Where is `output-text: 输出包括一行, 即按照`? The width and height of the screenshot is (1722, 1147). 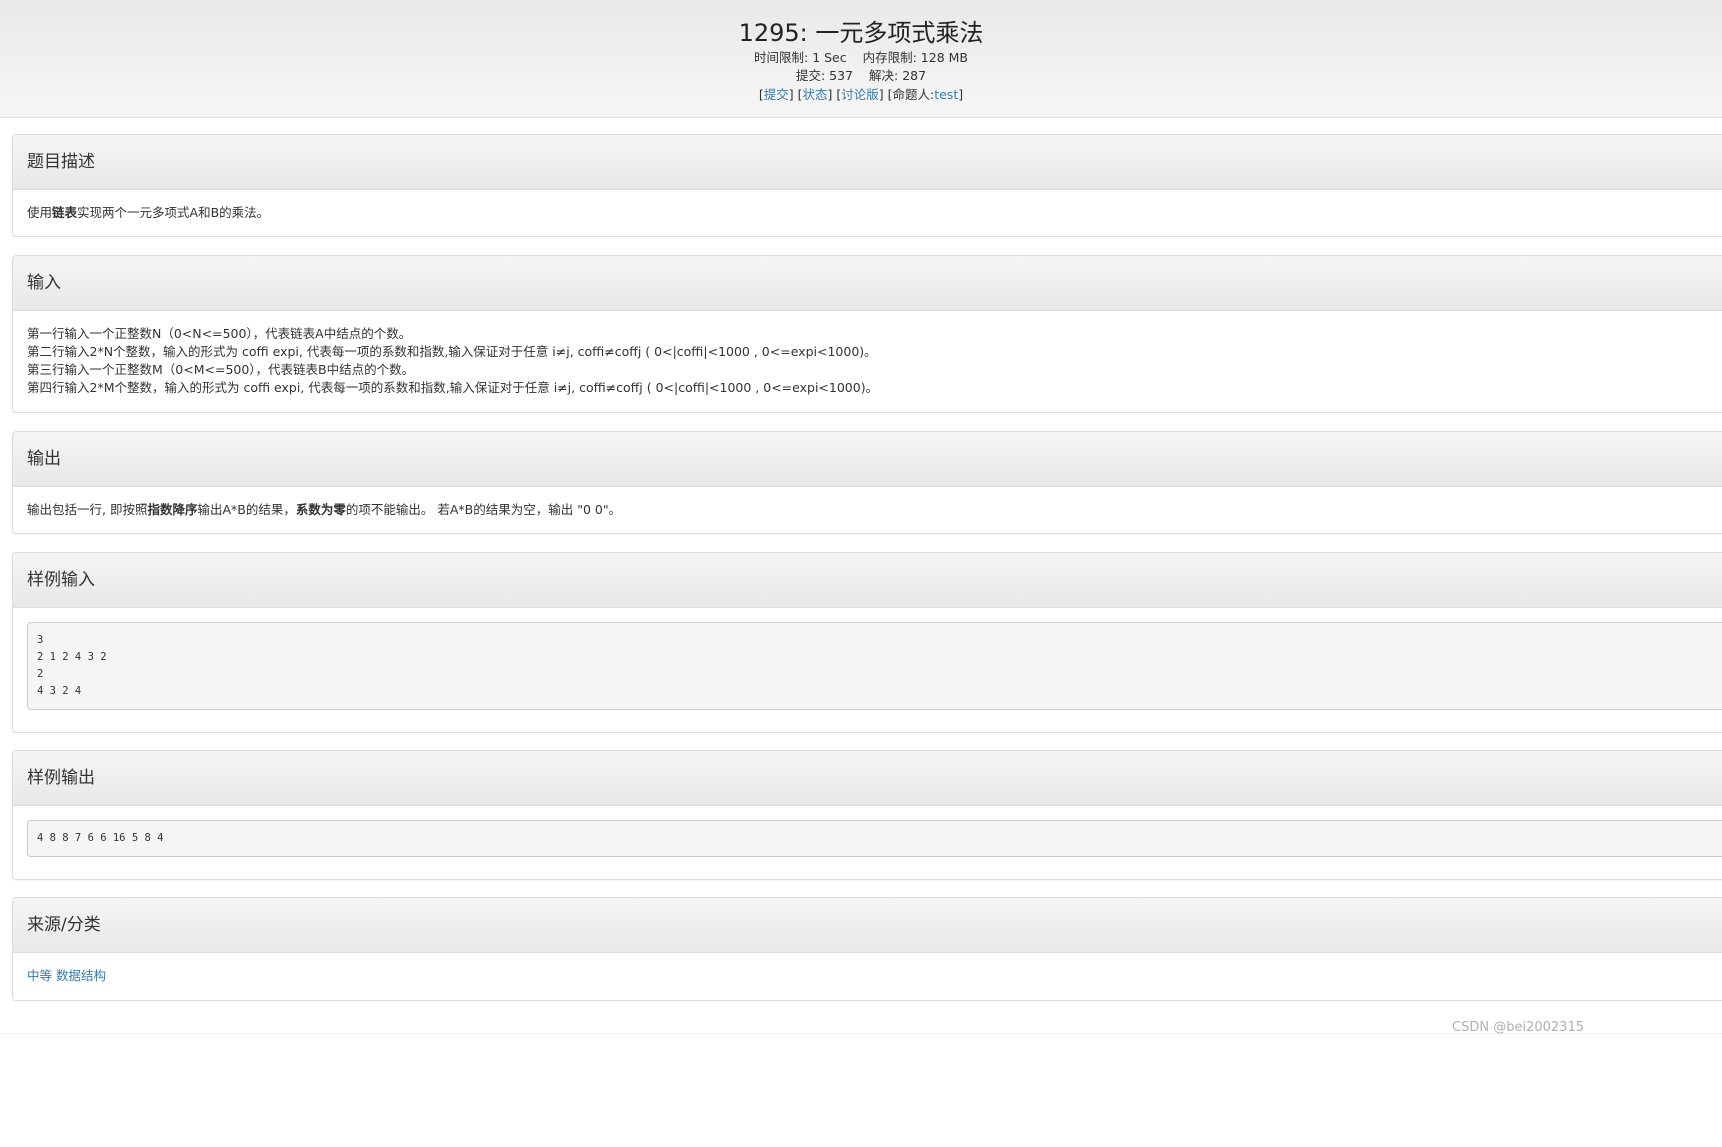
output-text: 输出包括一行, 即按照 is located at coordinates (87, 509).